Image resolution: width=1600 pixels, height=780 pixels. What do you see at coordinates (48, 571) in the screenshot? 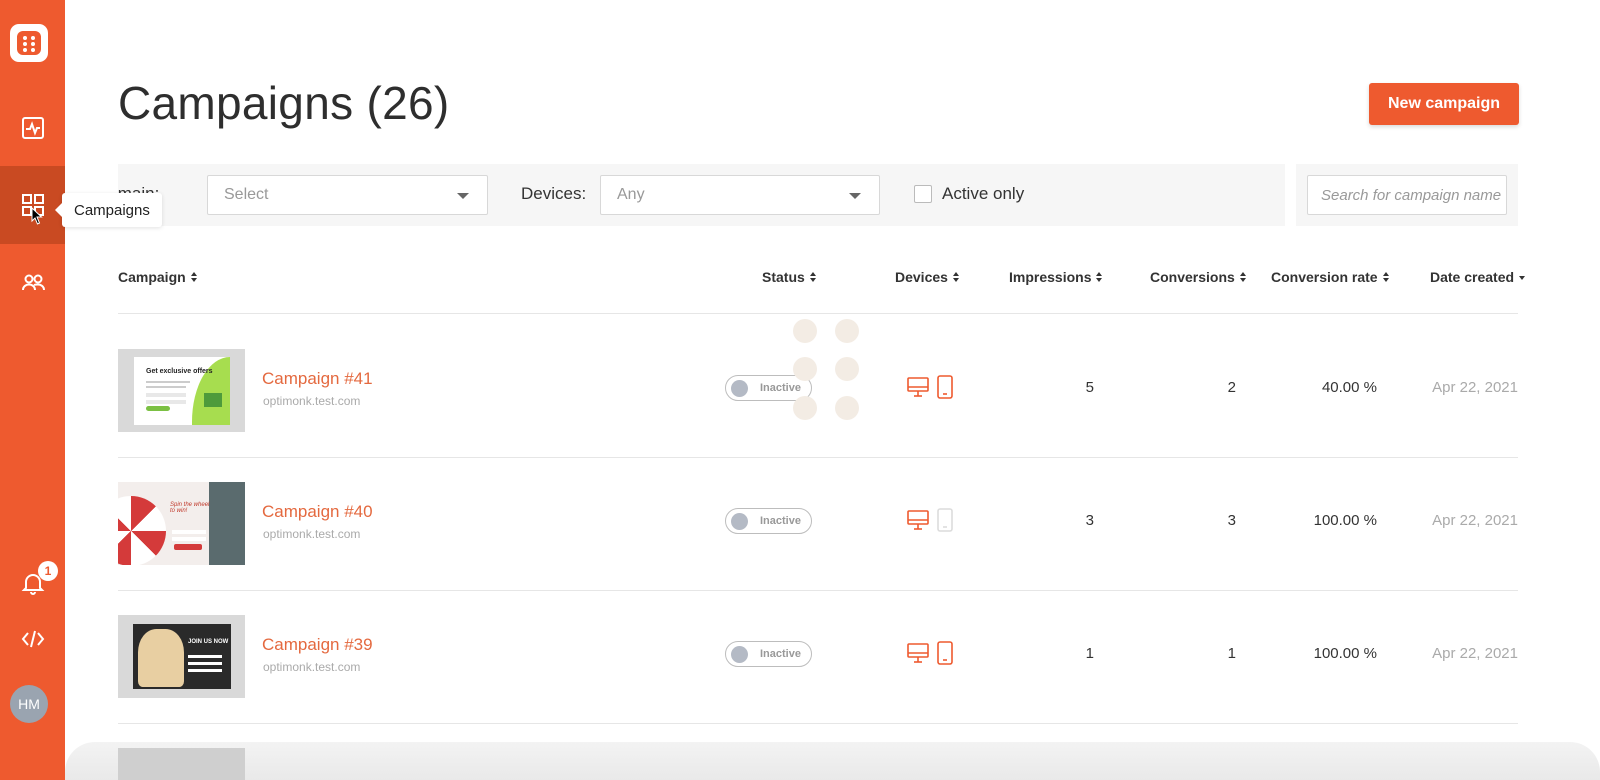
I see `notification-badge: 1` at bounding box center [48, 571].